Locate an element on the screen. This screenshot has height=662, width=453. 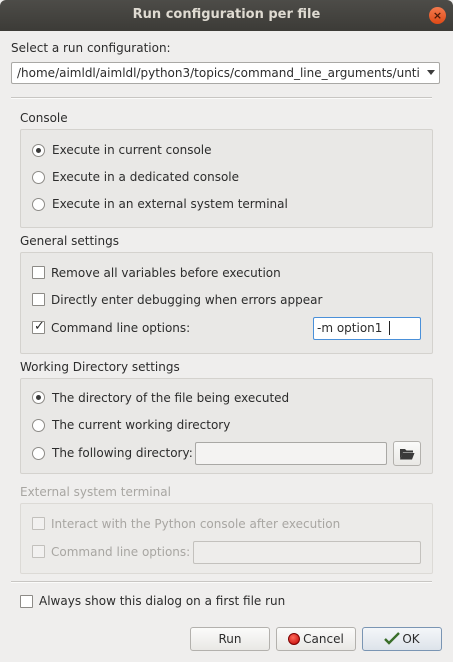
following-directory-input is located at coordinates (291, 453).